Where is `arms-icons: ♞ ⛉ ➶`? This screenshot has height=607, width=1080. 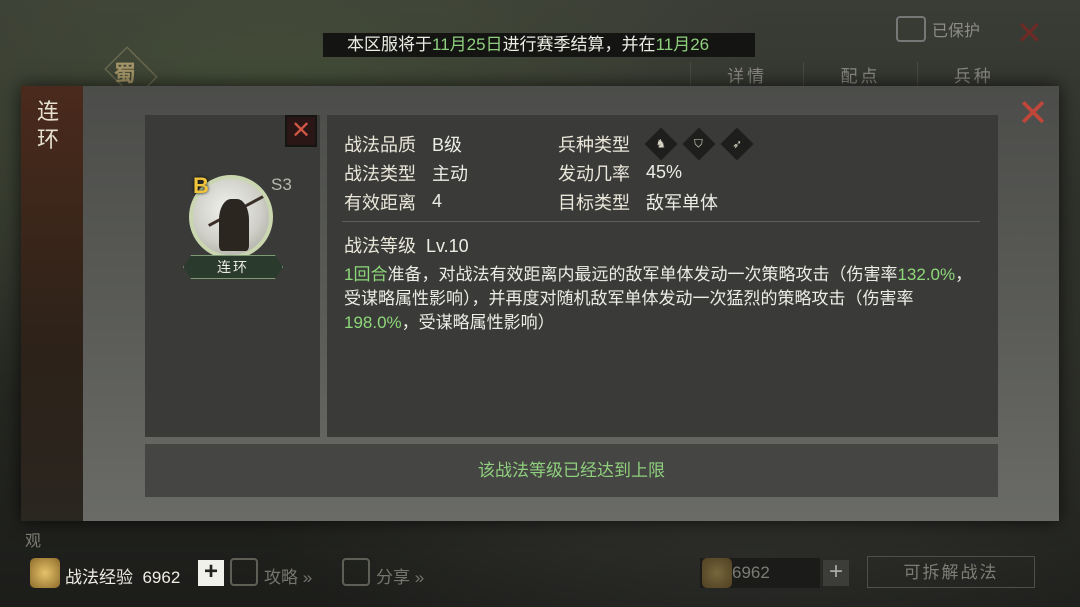 arms-icons: ♞ ⛉ ➶ is located at coordinates (699, 143).